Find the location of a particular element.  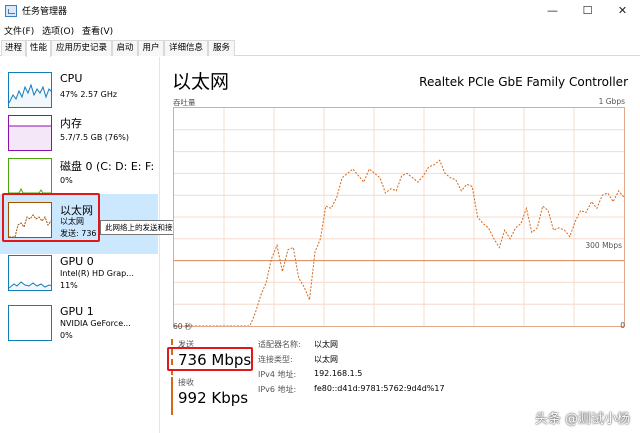

sidebar-item-gpu1: GPU 1 NVIDIA GeForce... 0% is located at coordinates (79, 327).